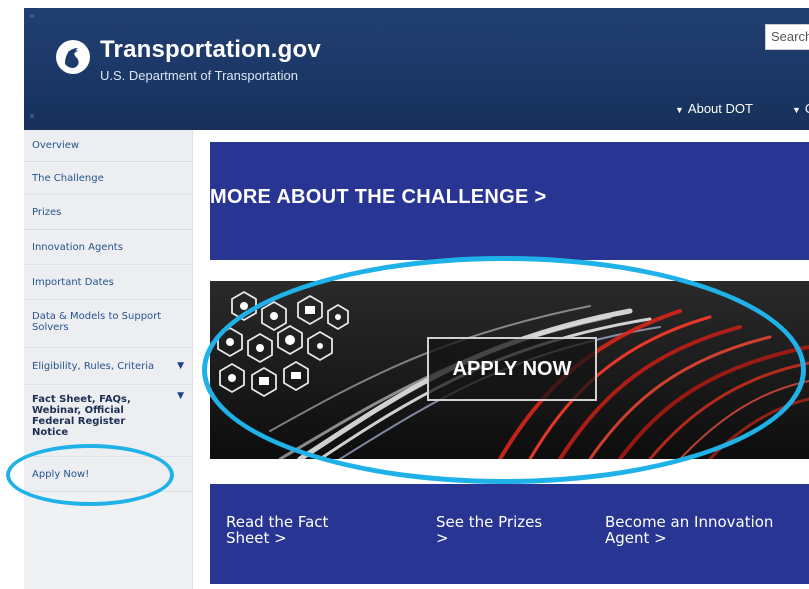  I want to click on sidebar-item-important-dates: Important Dates, so click(108, 283).